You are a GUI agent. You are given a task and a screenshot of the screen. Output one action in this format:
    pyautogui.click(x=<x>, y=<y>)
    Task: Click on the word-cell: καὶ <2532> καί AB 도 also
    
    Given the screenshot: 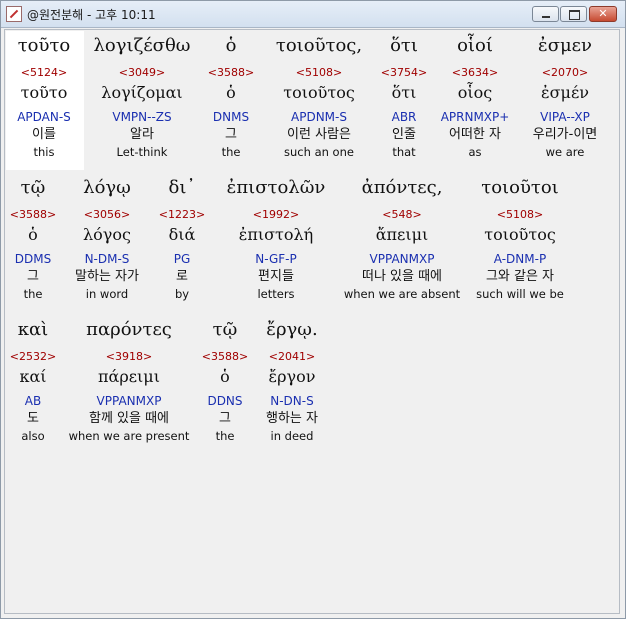 What is the action you would take?
    pyautogui.click(x=33, y=379)
    